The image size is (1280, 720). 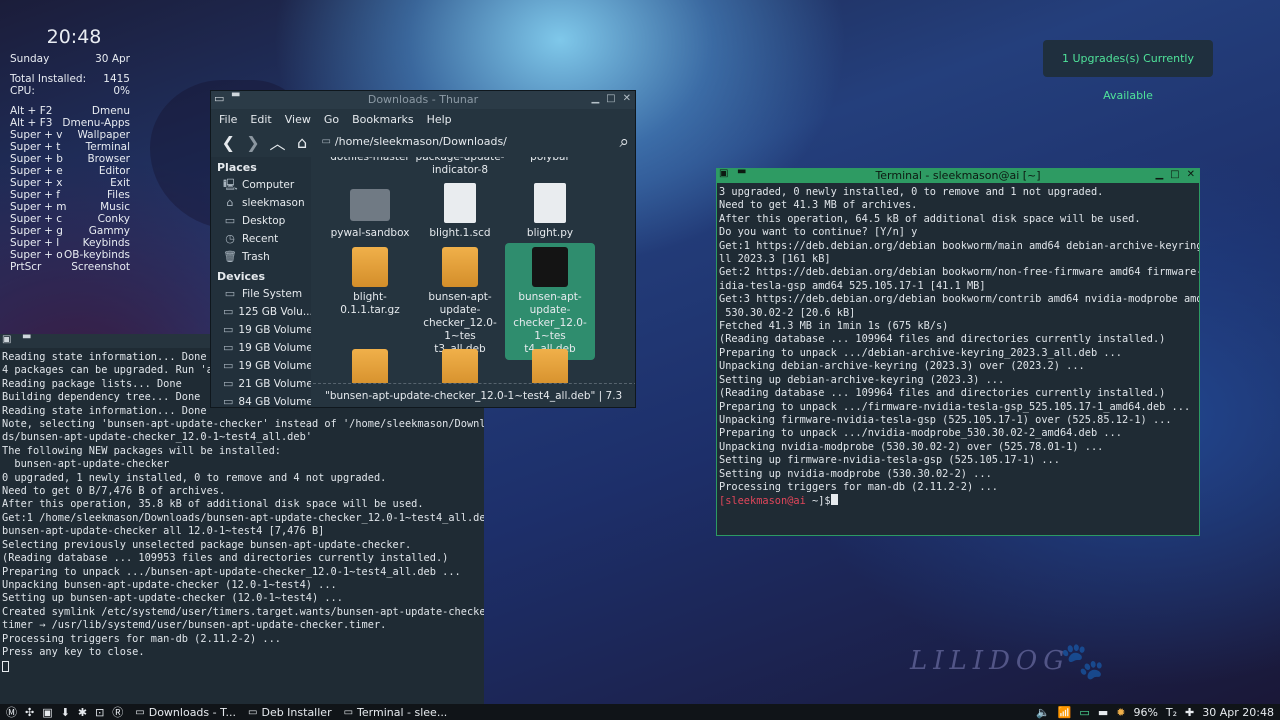 What do you see at coordinates (99, 712) in the screenshot?
I see `screenshot-icon: ⊡` at bounding box center [99, 712].